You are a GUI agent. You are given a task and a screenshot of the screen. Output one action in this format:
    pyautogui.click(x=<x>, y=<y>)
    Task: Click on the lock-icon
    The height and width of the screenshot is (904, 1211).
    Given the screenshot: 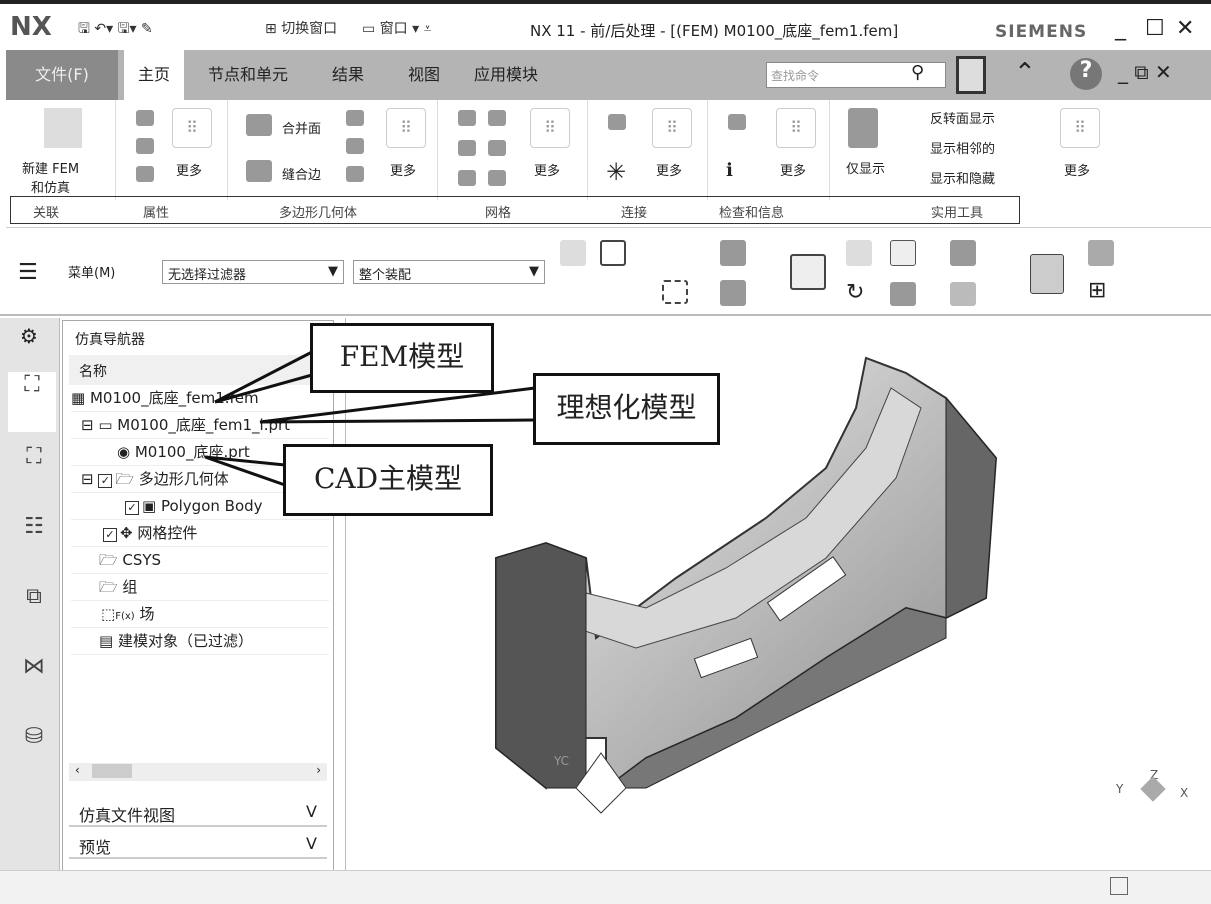 What is the action you would take?
    pyautogui.click(x=1047, y=274)
    